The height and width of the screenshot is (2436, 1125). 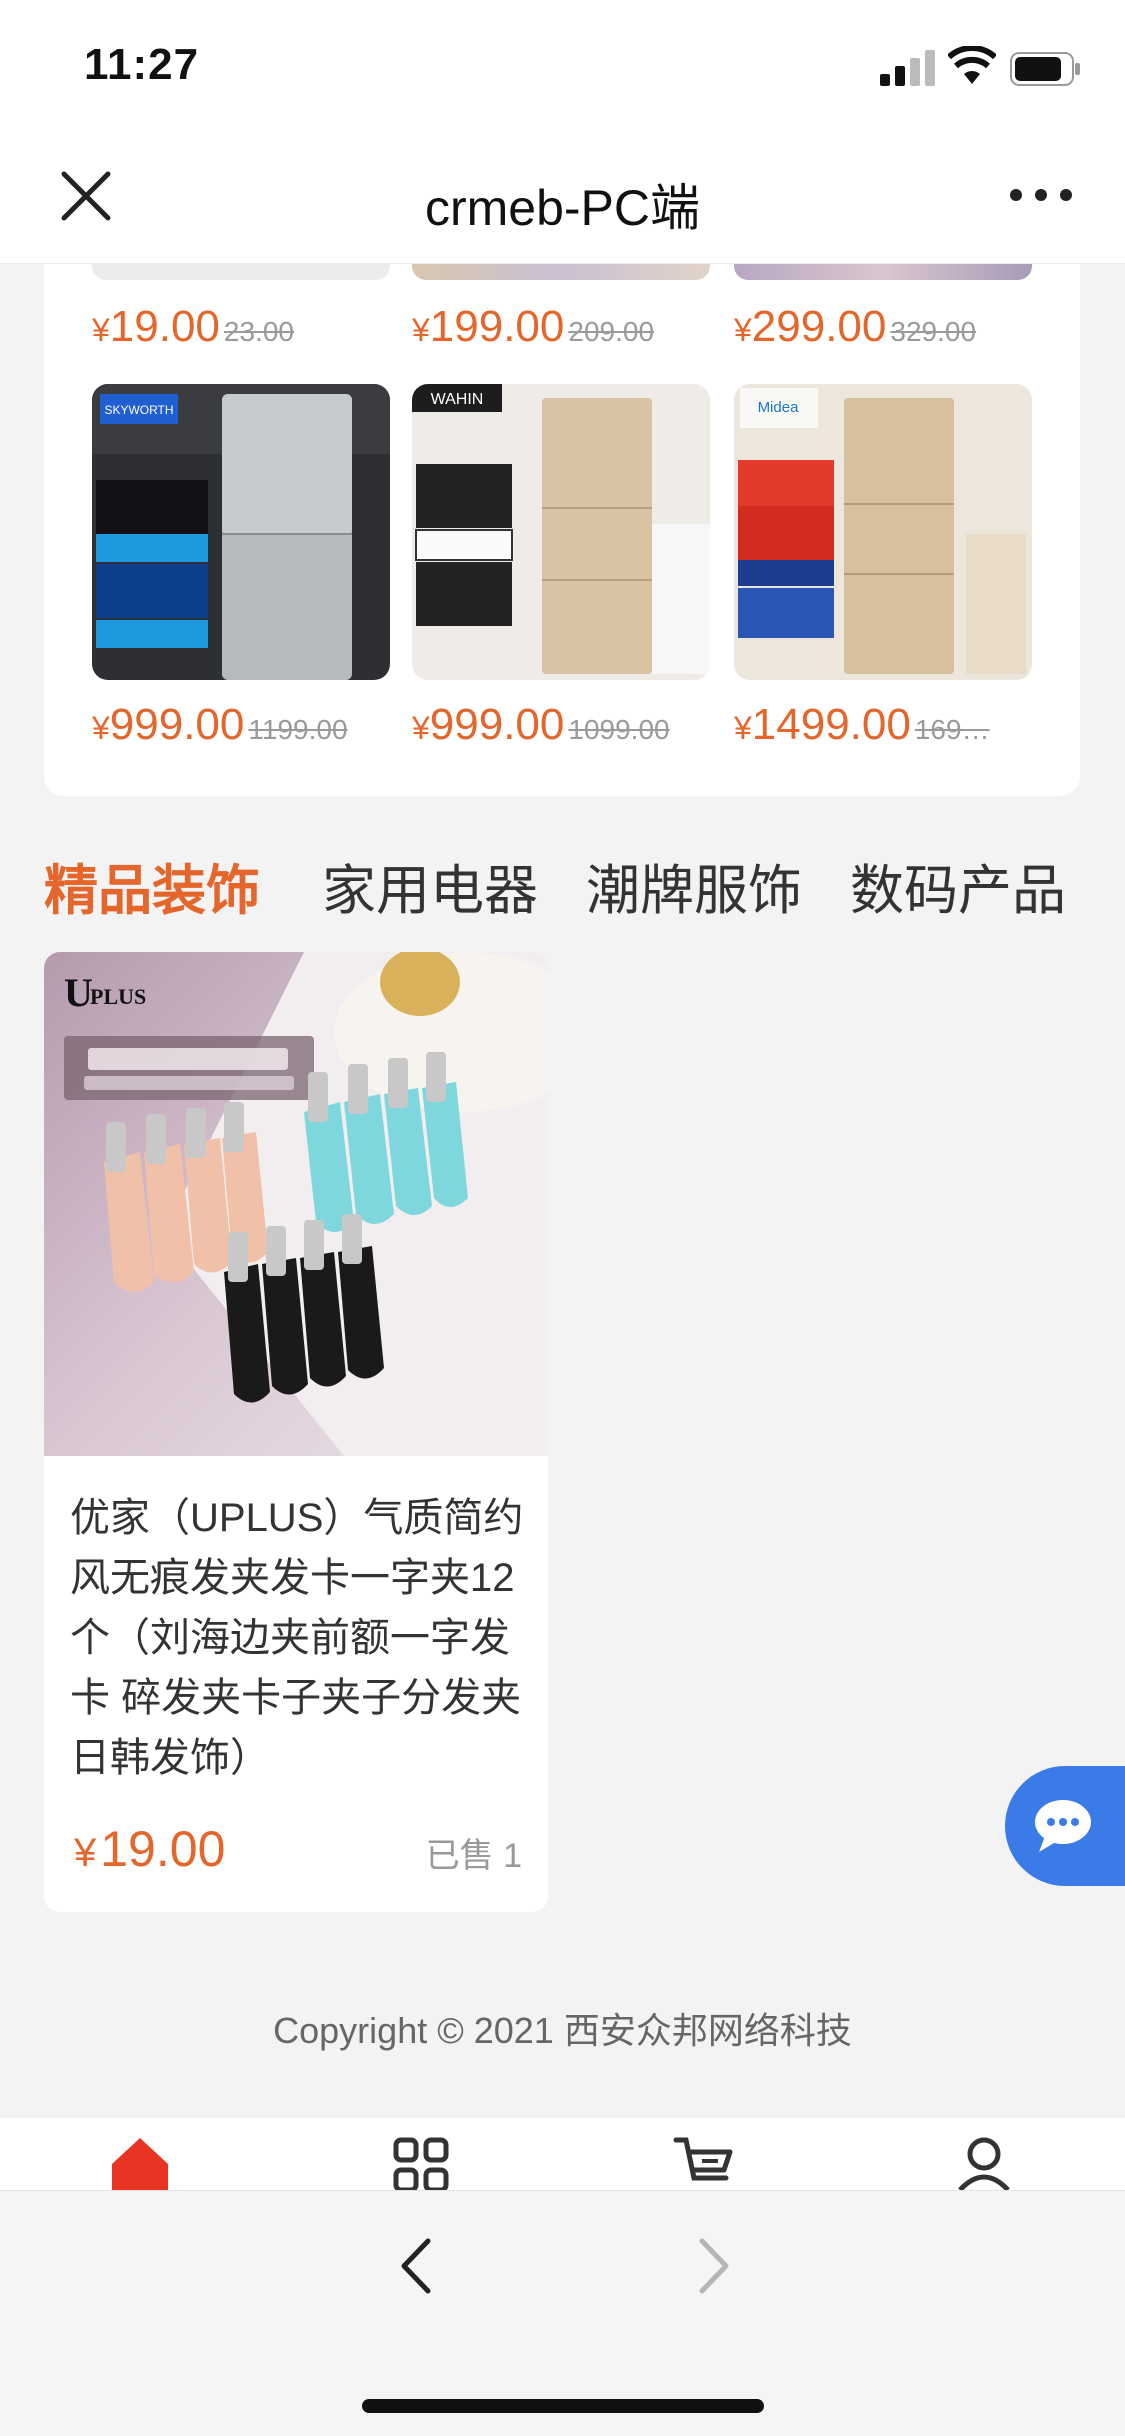 I want to click on fridge-illustration: Midea, so click(x=883, y=532).